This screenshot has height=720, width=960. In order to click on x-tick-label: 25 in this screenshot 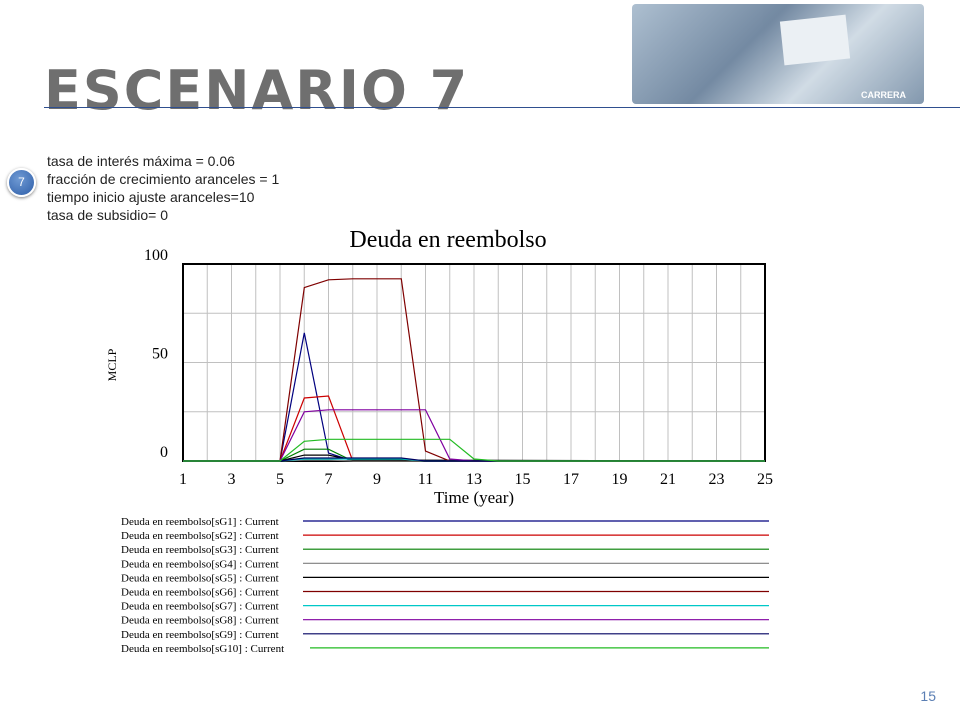, I will do `click(765, 479)`.